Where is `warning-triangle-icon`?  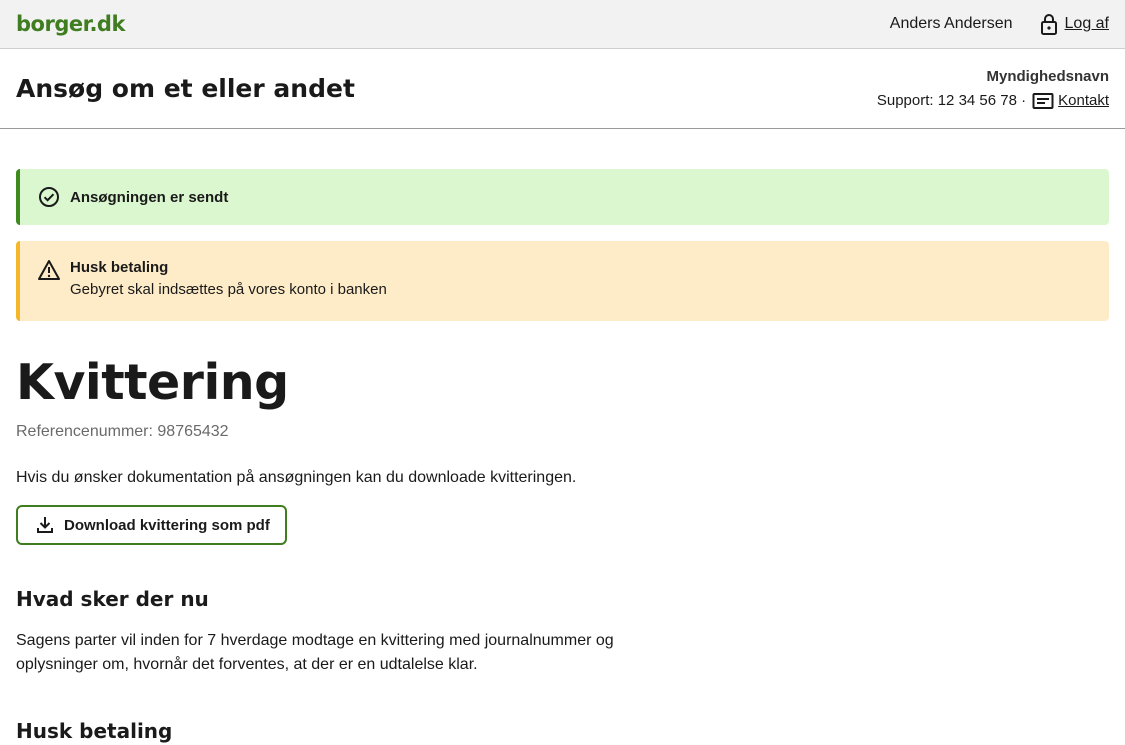
warning-triangle-icon is located at coordinates (49, 270).